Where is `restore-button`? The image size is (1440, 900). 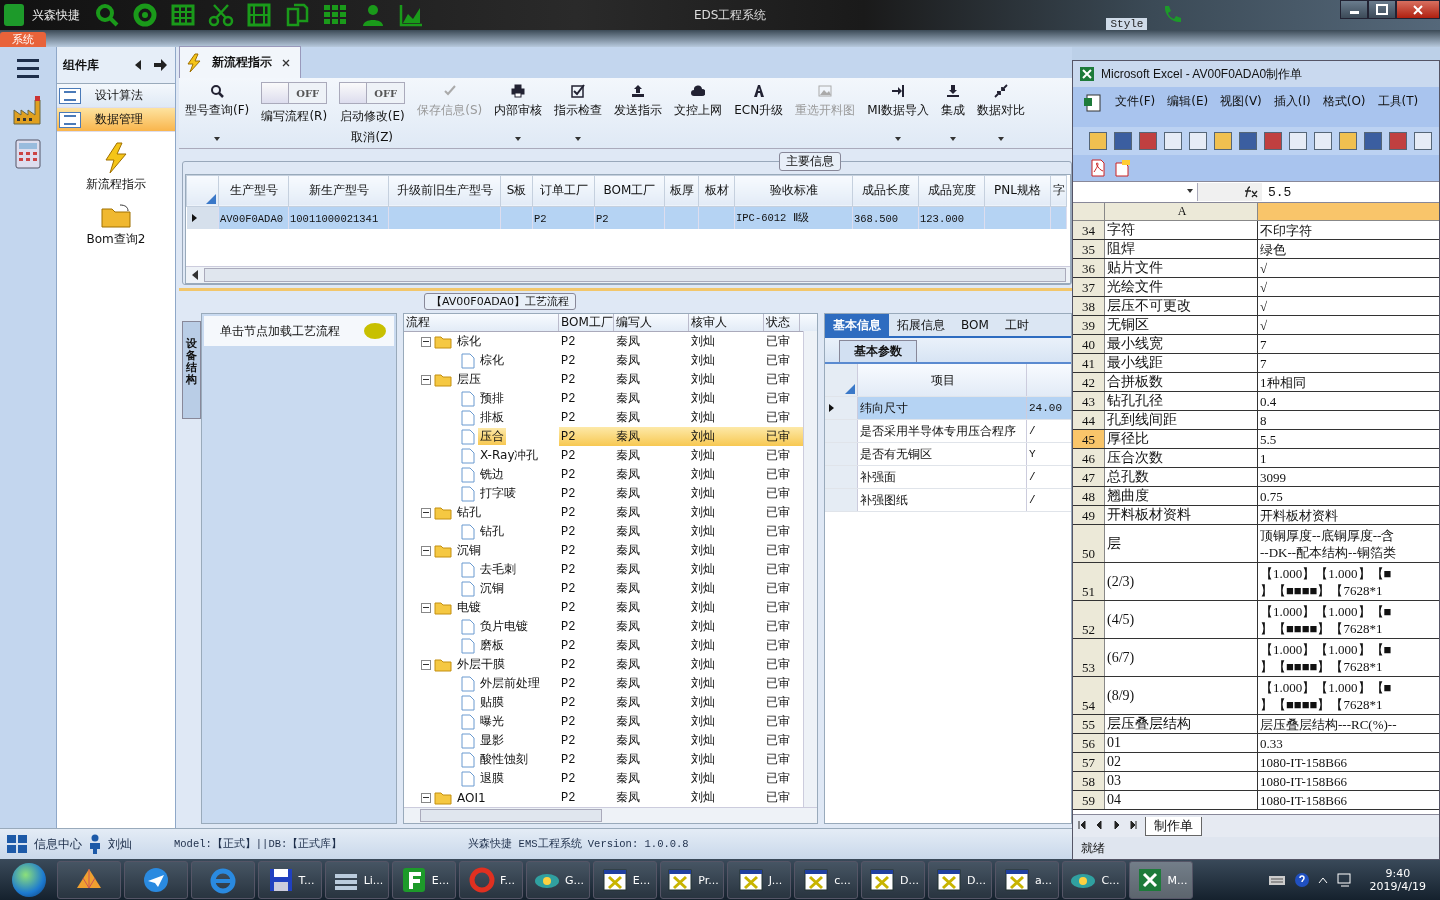
restore-button is located at coordinates (1382, 9).